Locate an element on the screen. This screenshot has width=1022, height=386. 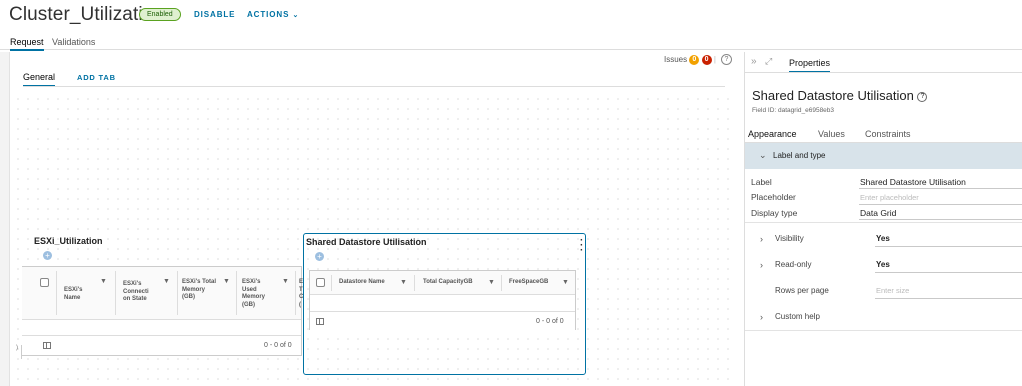
column-header: Datastore Name ▼ is located at coordinates (377, 282).